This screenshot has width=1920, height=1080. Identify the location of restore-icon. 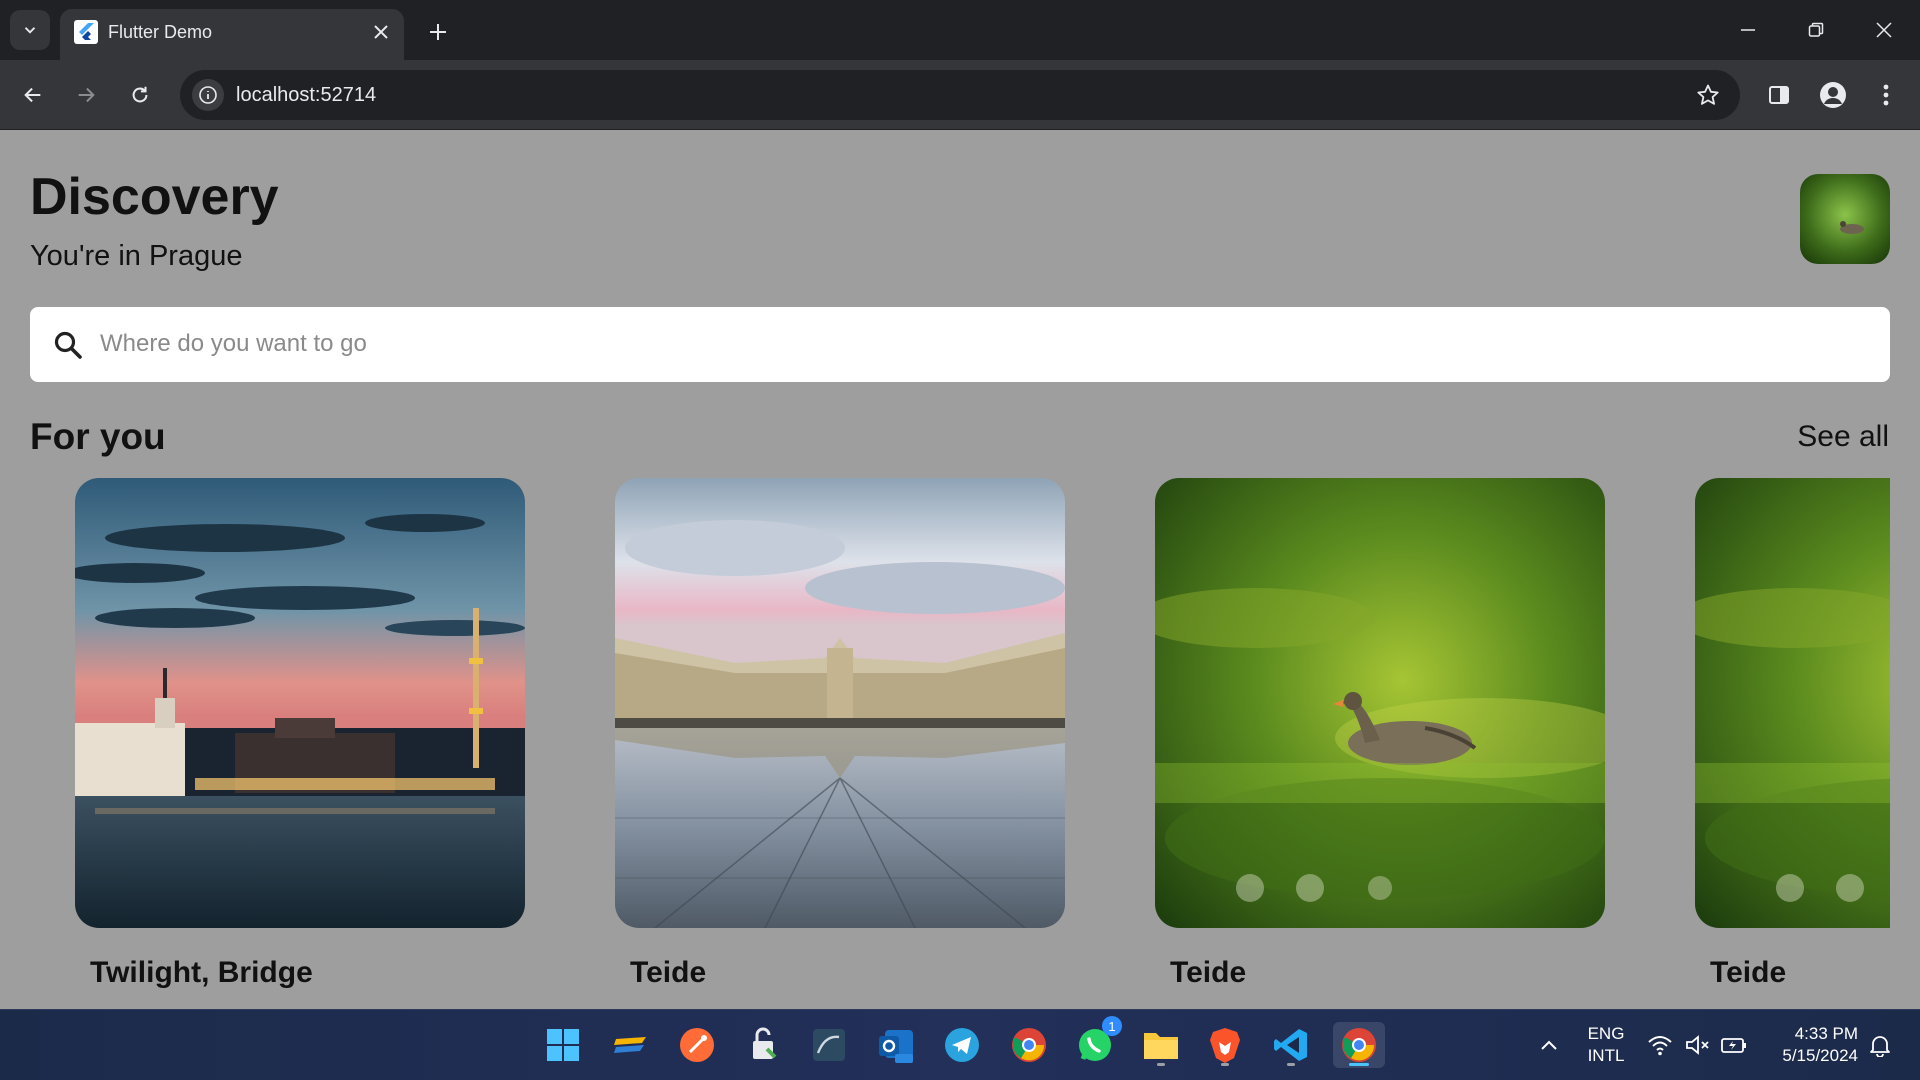
(1816, 29).